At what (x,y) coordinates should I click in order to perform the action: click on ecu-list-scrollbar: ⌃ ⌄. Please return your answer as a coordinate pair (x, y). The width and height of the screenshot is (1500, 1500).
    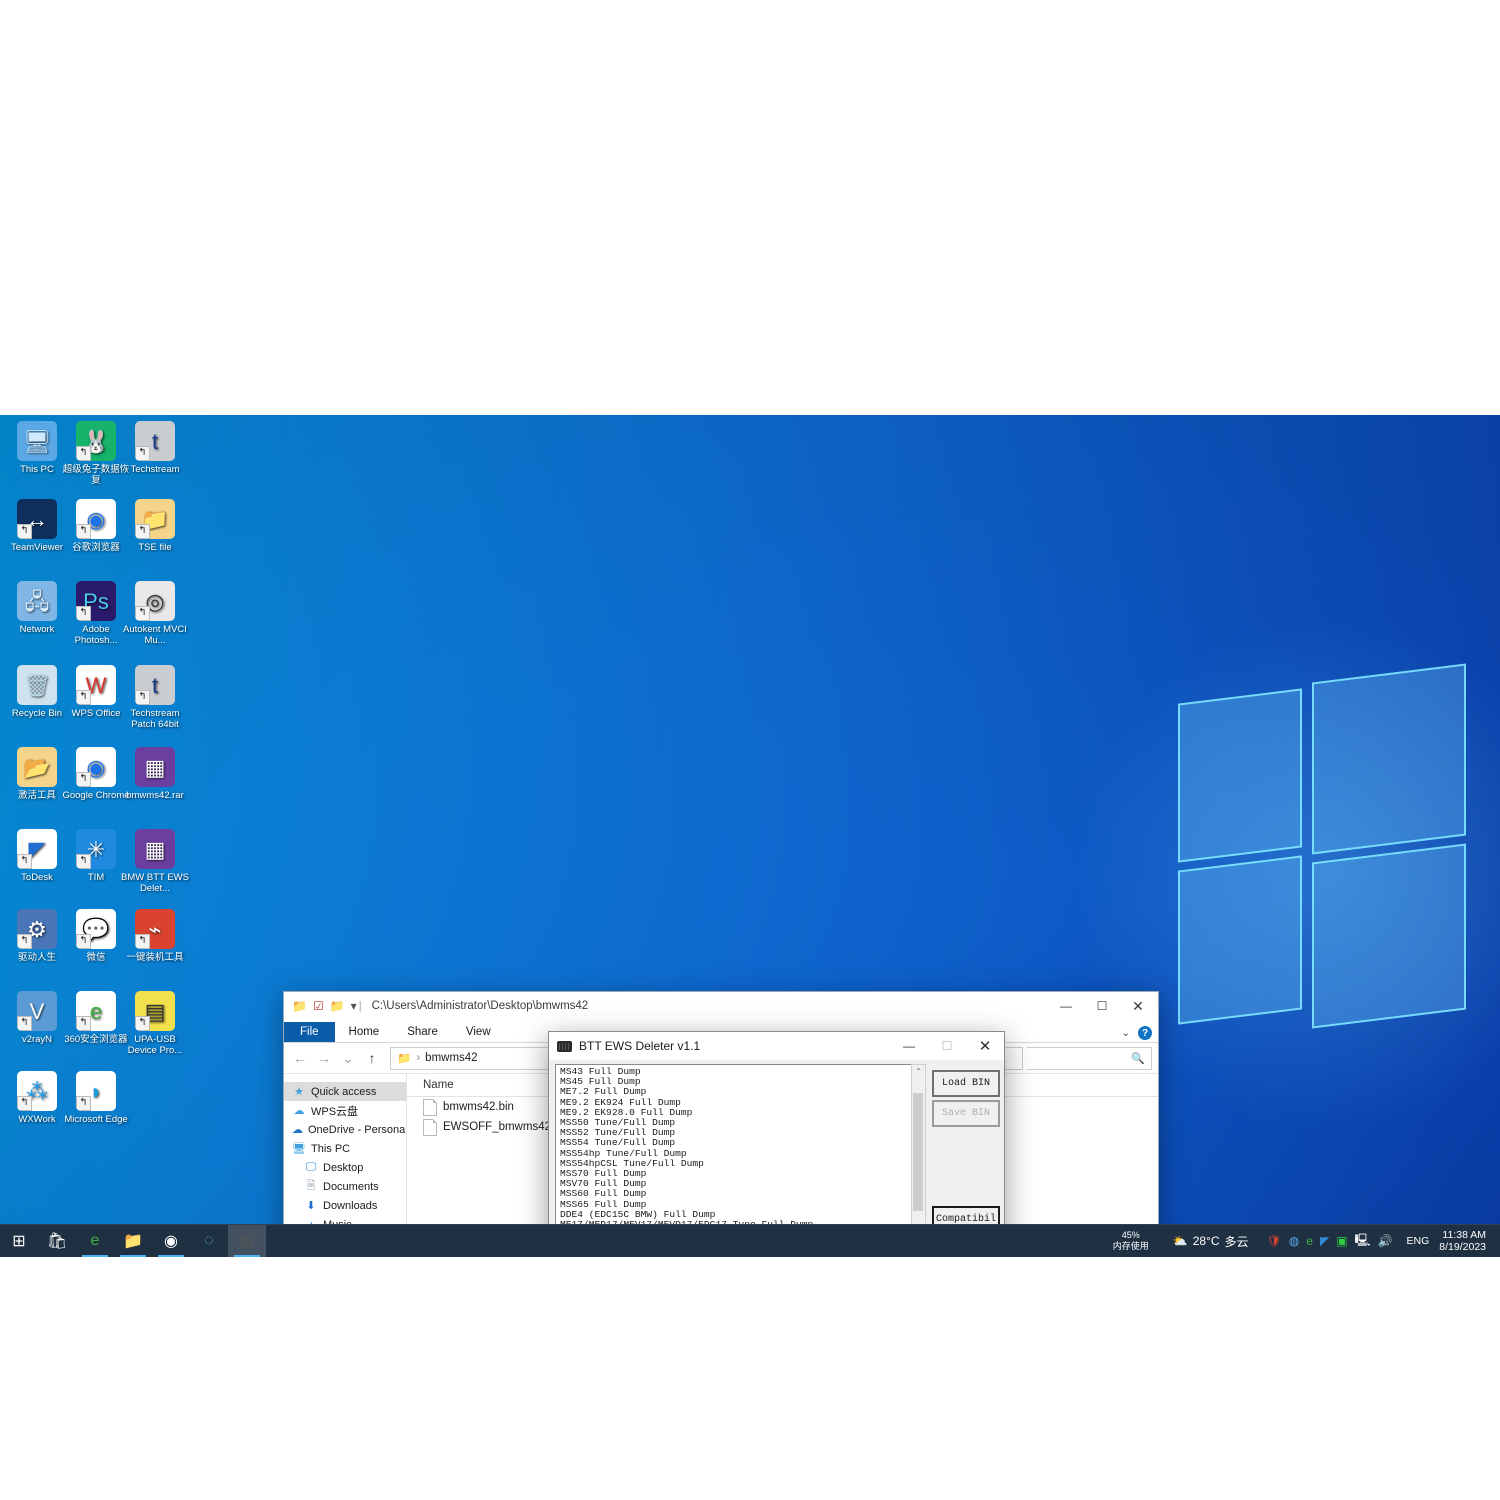
    Looking at the image, I should click on (918, 1148).